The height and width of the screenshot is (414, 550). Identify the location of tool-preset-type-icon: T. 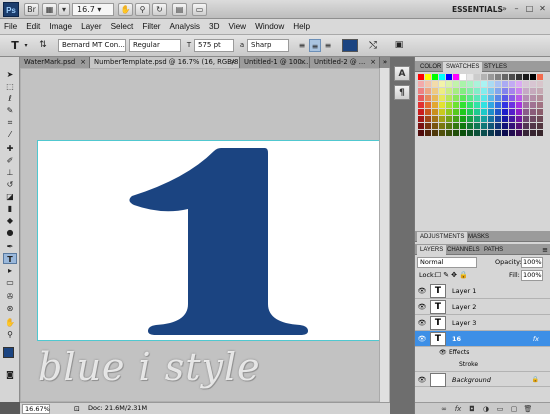
(15, 45).